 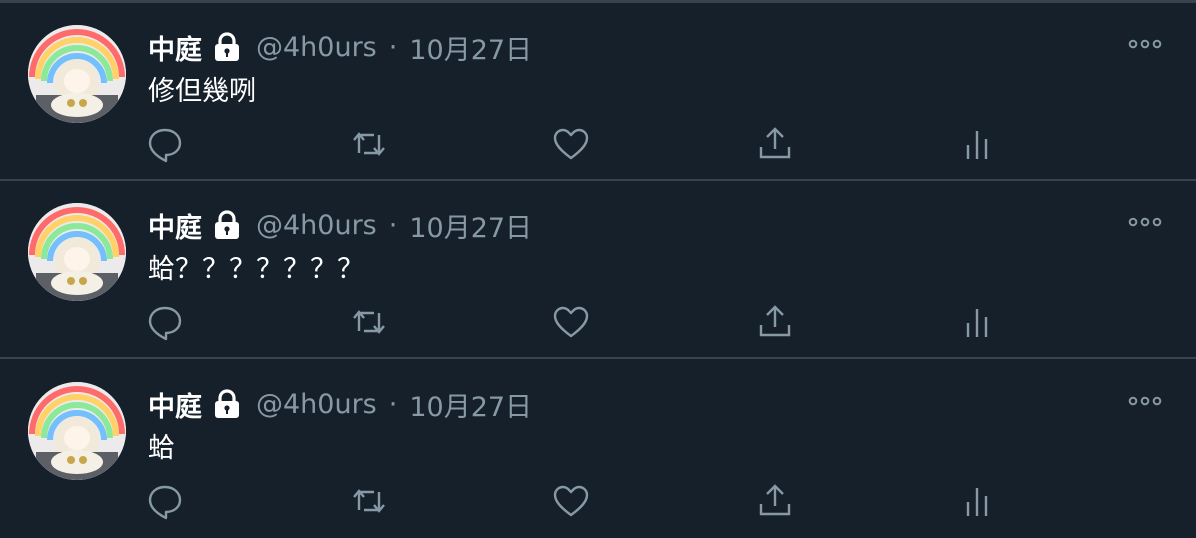 I want to click on tweet-text: 修但幾咧, so click(x=202, y=91).